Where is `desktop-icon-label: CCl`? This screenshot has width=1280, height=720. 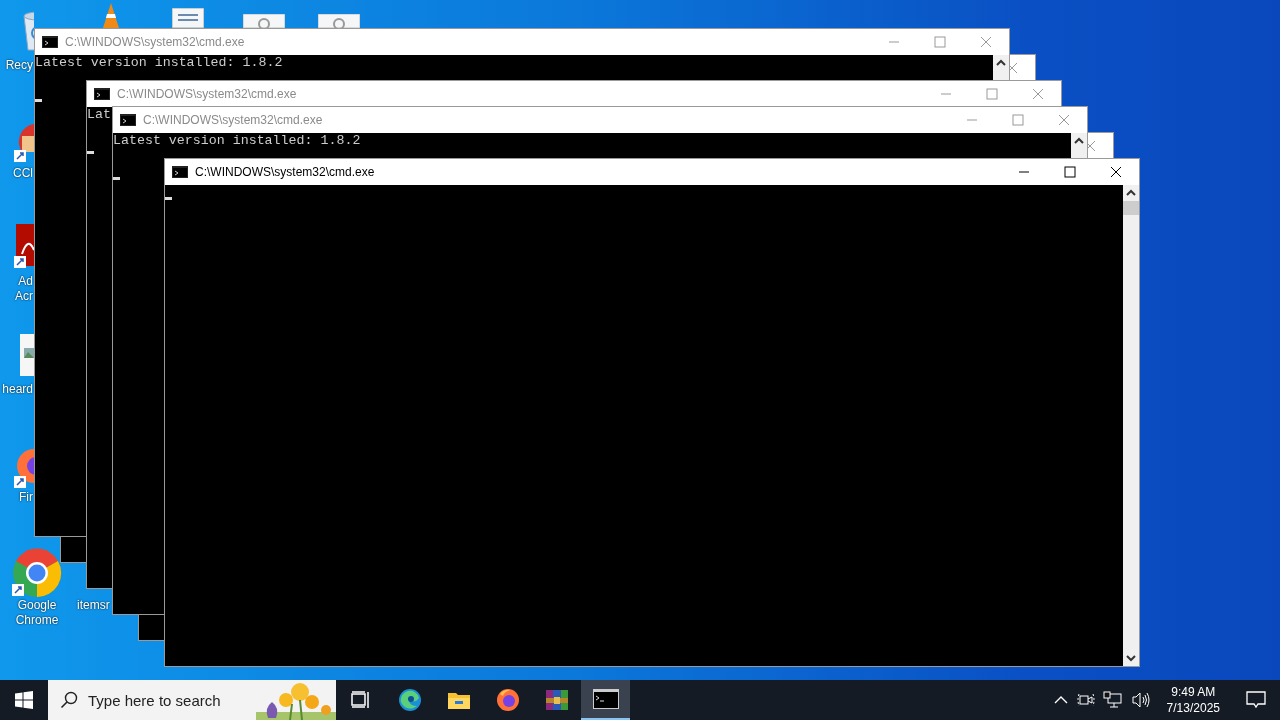 desktop-icon-label: CCl is located at coordinates (23, 173).